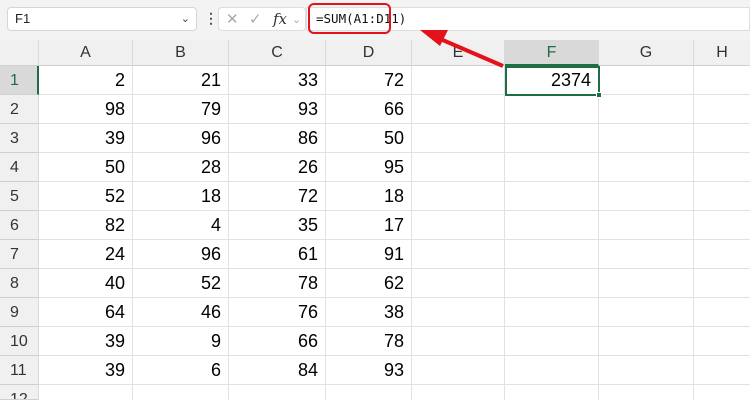 Image resolution: width=750 pixels, height=400 pixels. Describe the element at coordinates (462, 49) in the screenshot. I see `annotation-arrow` at that location.